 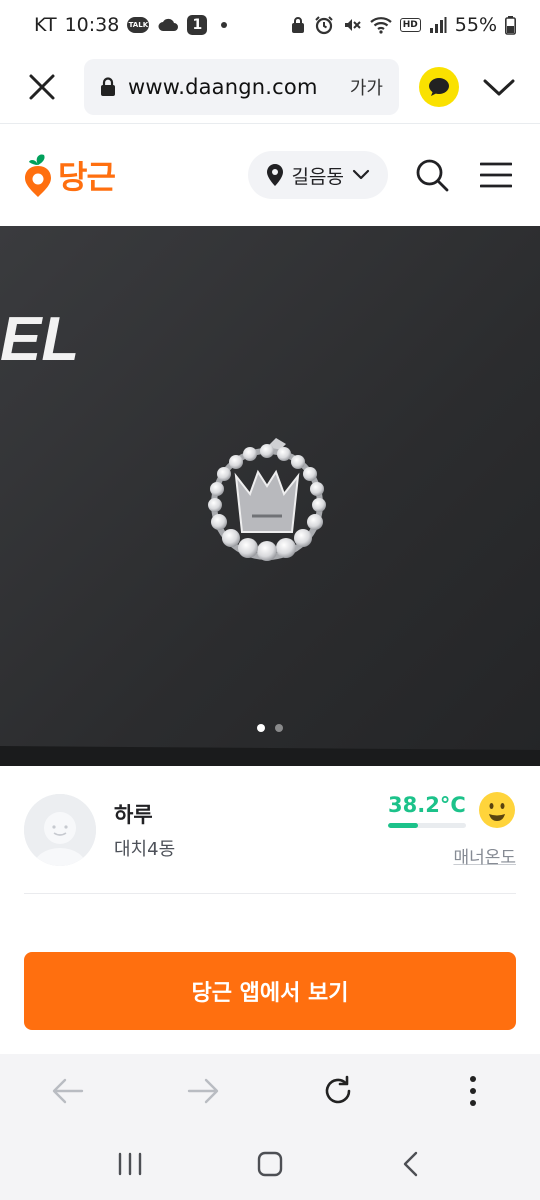 What do you see at coordinates (324, 25) in the screenshot?
I see `alarm-icon` at bounding box center [324, 25].